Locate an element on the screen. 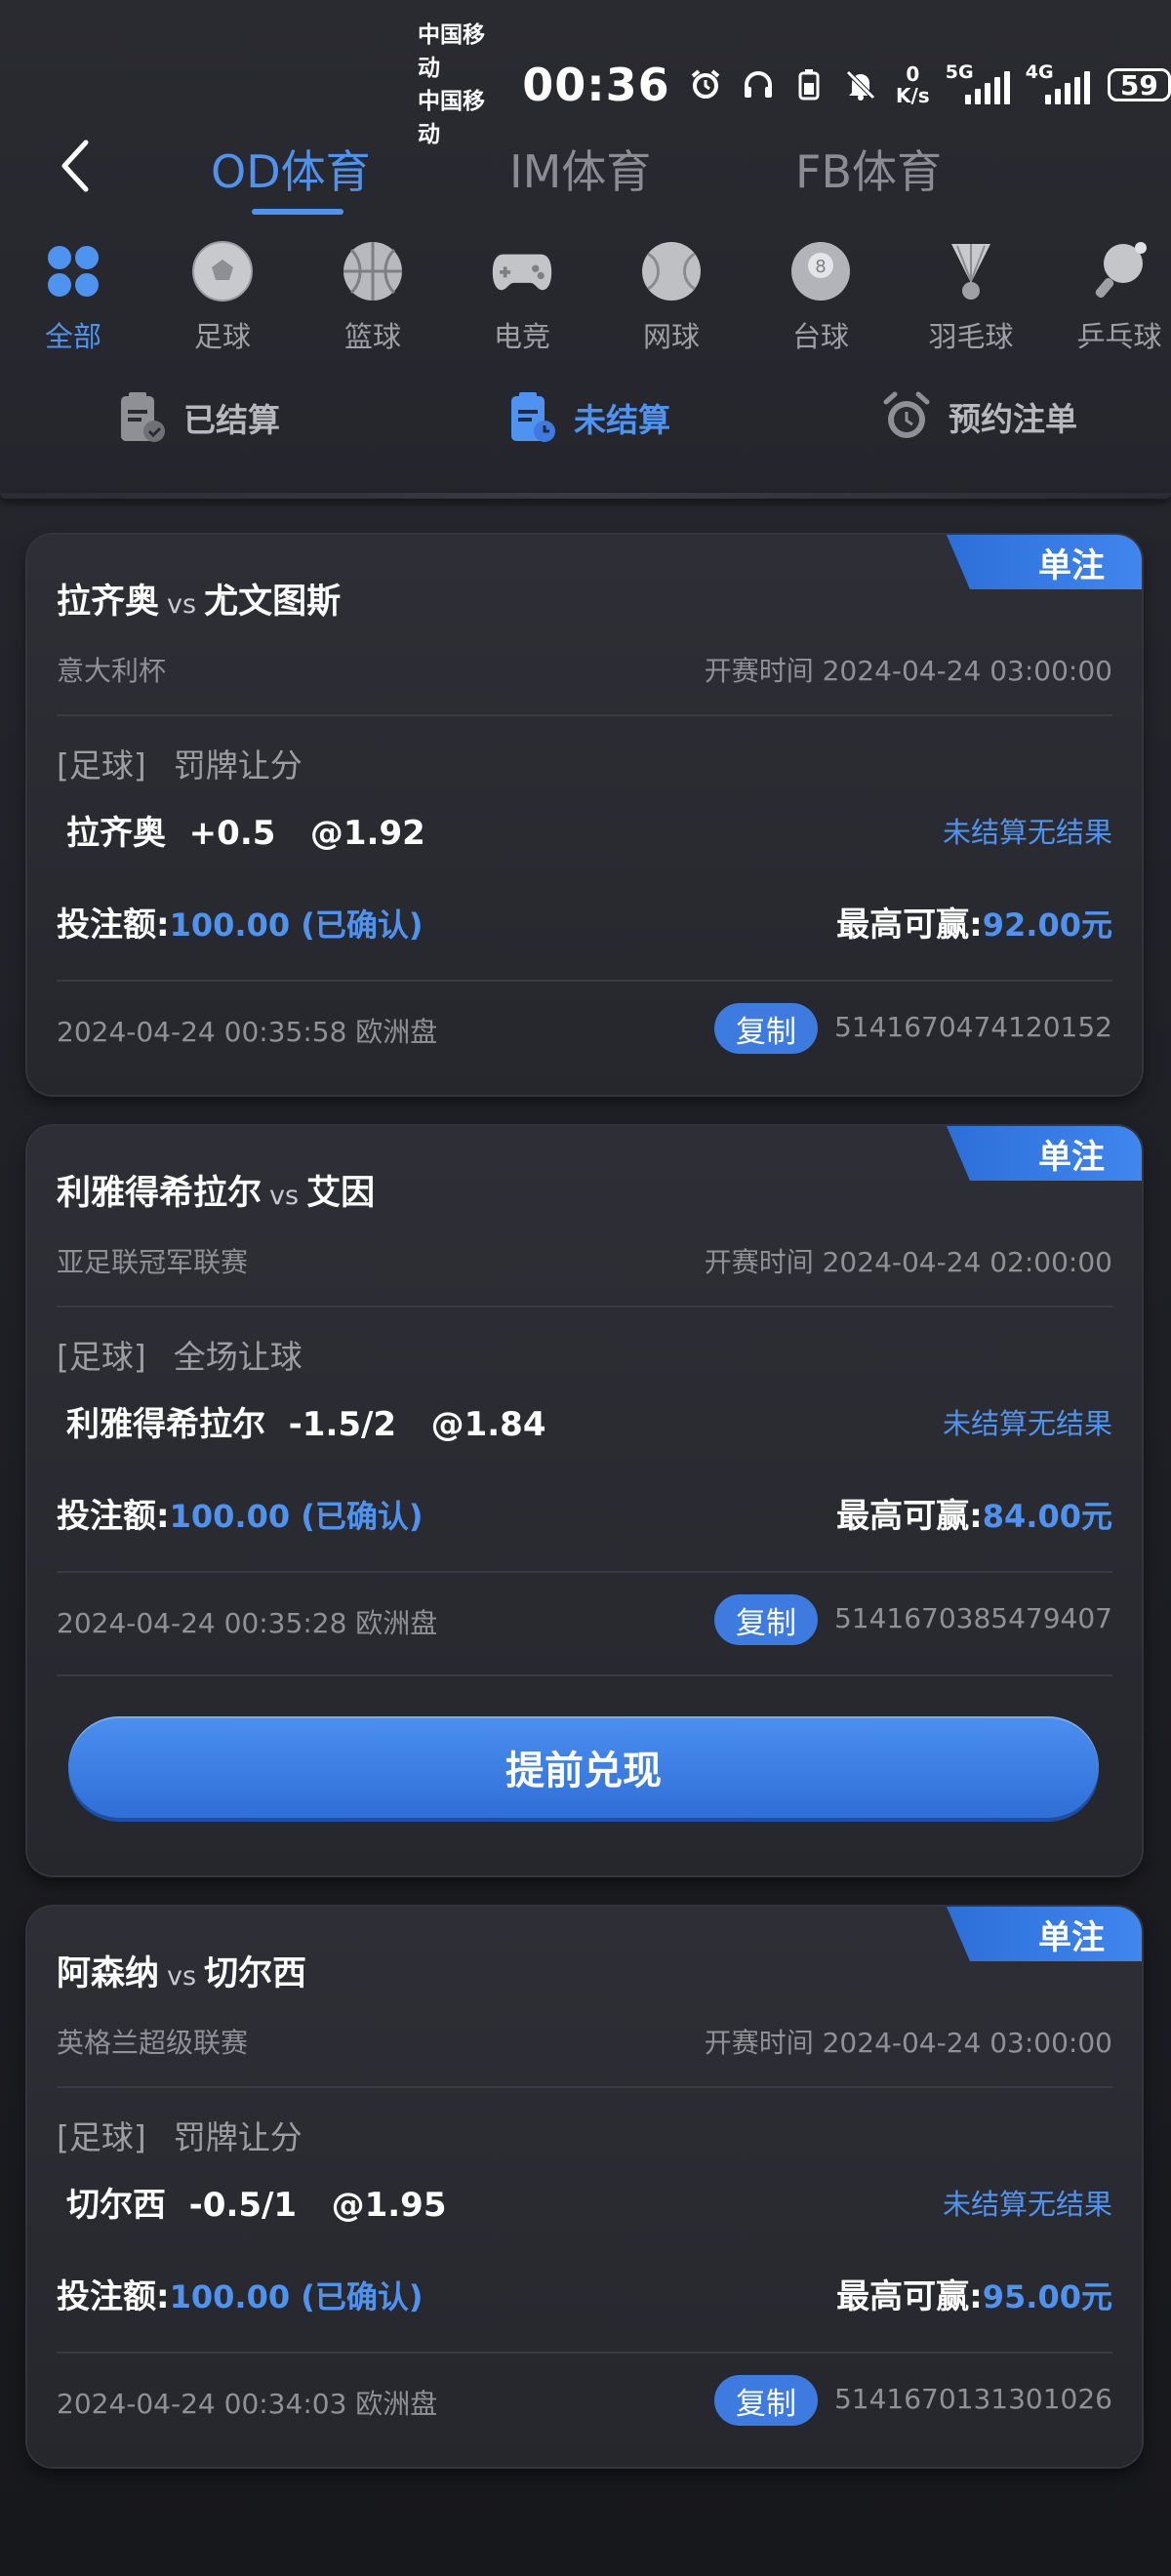  category-label: 电竞 is located at coordinates (521, 336).